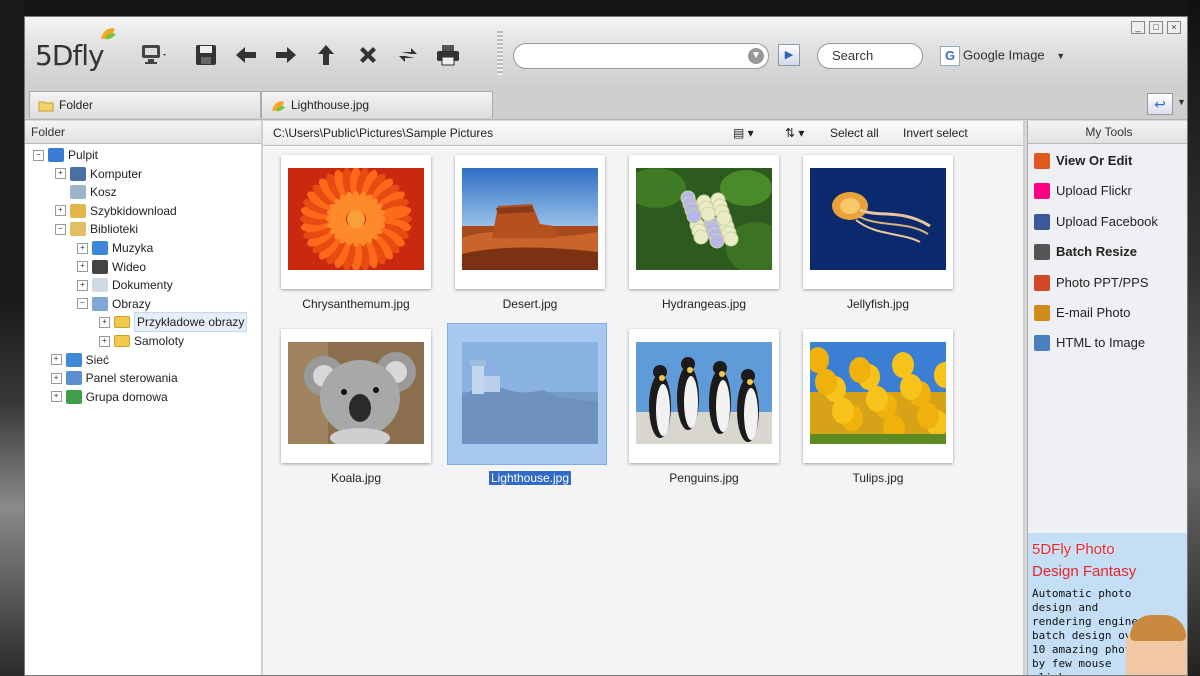  What do you see at coordinates (743, 133) in the screenshot?
I see `view-mode-icon: ▤ ▾` at bounding box center [743, 133].